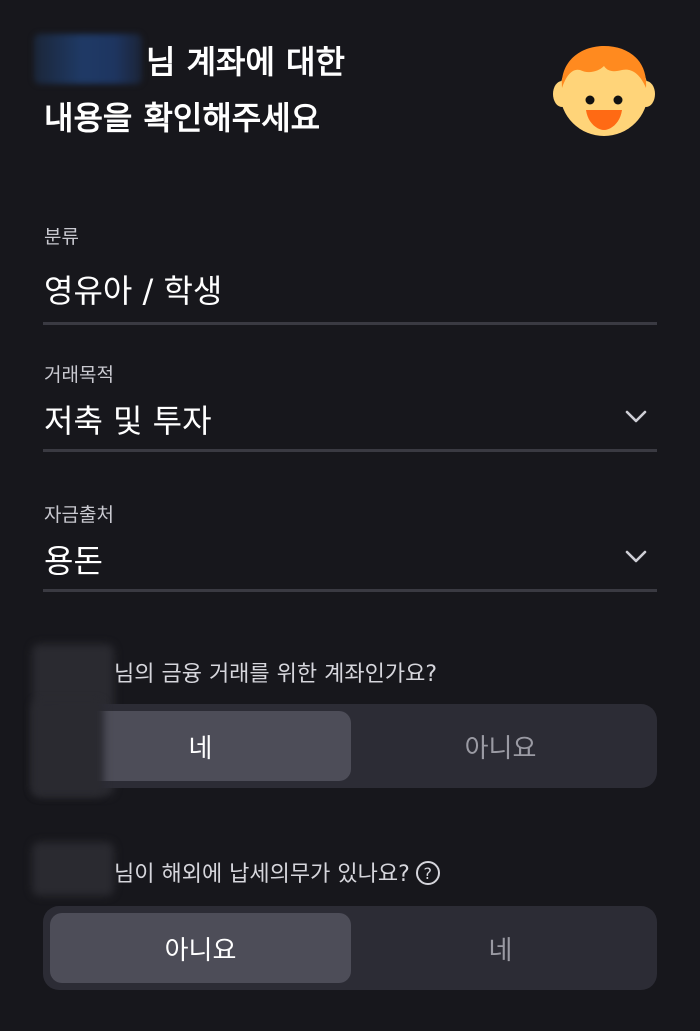 The image size is (700, 1031). I want to click on overseas-tax-segmented-control: 아니요 네, so click(350, 948).